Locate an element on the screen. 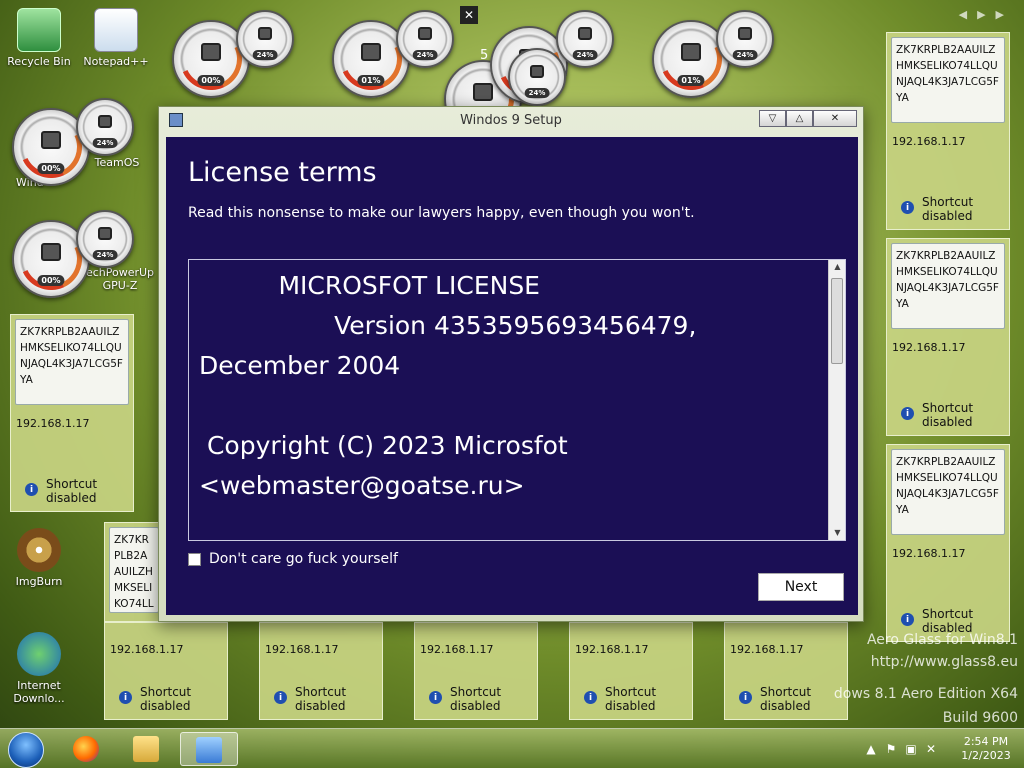 The height and width of the screenshot is (768, 1024). start-button is located at coordinates (26, 750).